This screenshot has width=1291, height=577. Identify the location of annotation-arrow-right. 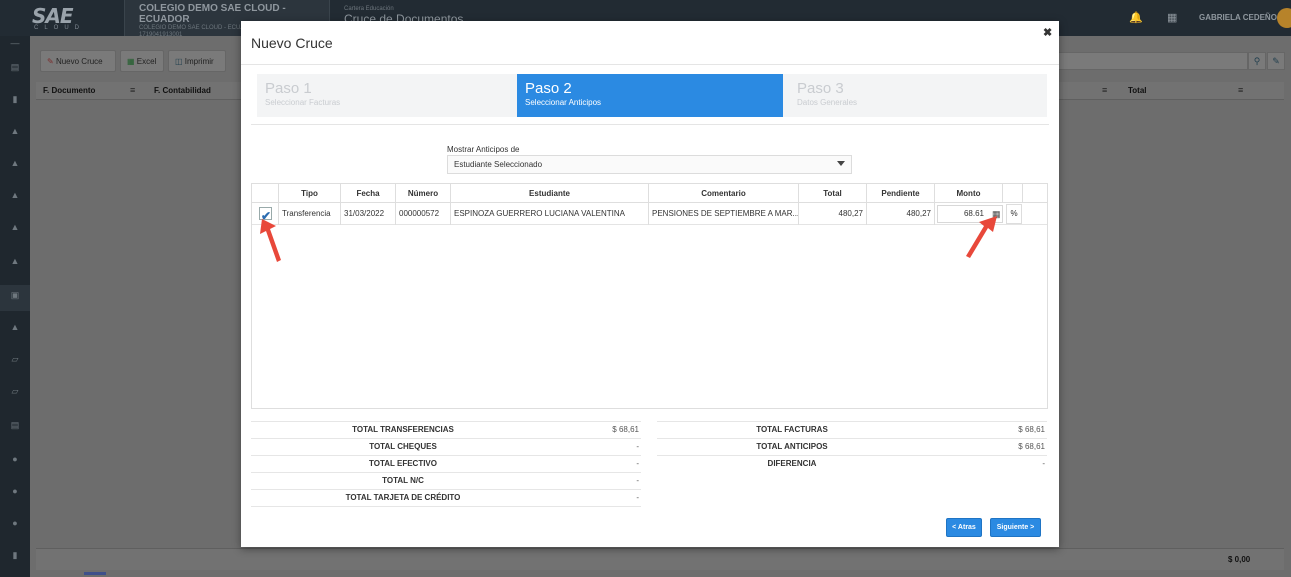
(981, 237).